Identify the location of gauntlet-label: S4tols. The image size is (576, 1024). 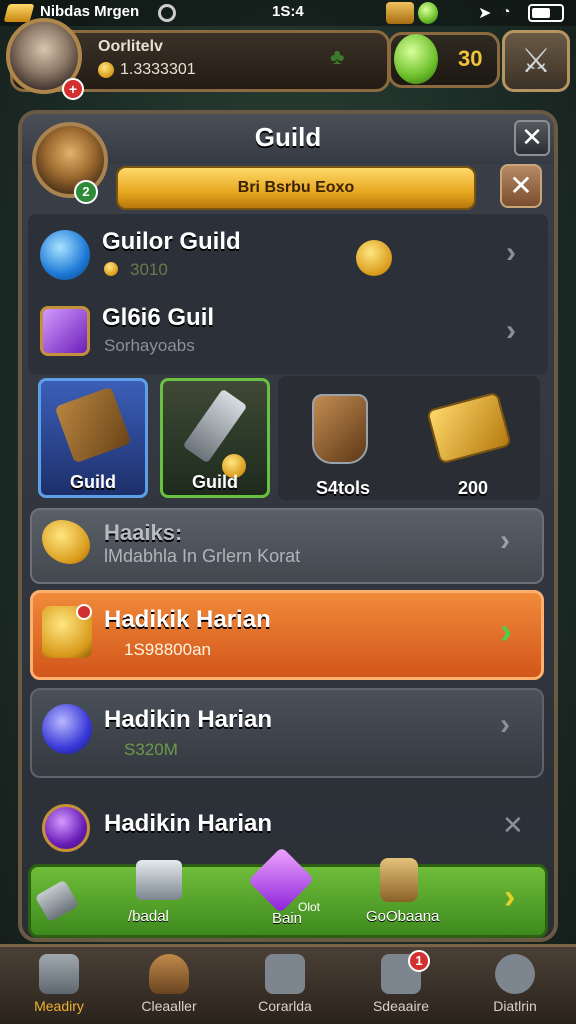
(343, 488).